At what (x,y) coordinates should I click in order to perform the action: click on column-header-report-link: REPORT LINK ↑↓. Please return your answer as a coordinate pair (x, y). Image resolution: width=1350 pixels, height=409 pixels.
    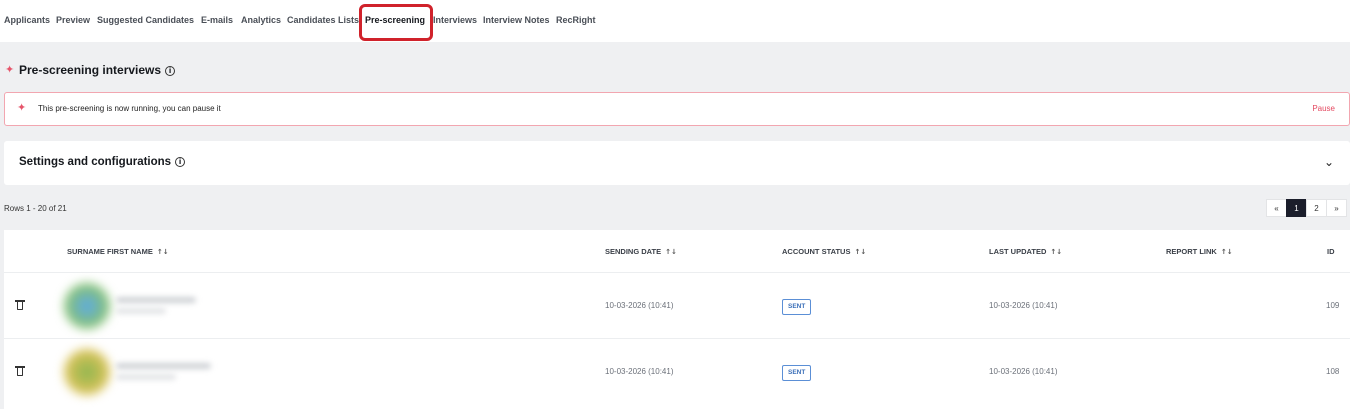
    Looking at the image, I should click on (1199, 251).